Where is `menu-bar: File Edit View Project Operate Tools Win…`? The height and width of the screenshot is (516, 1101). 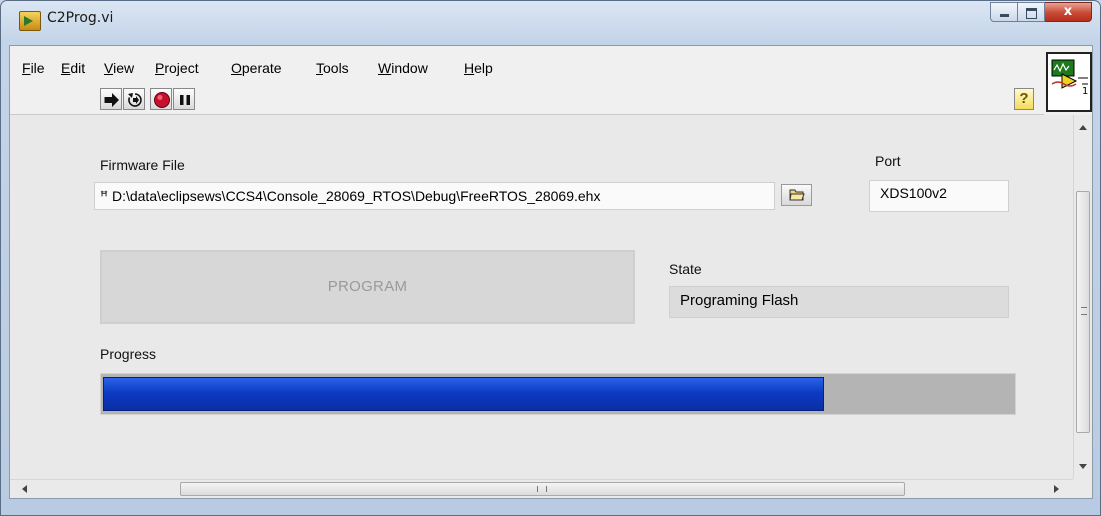 menu-bar: File Edit View Project Operate Tools Win… is located at coordinates (527, 63).